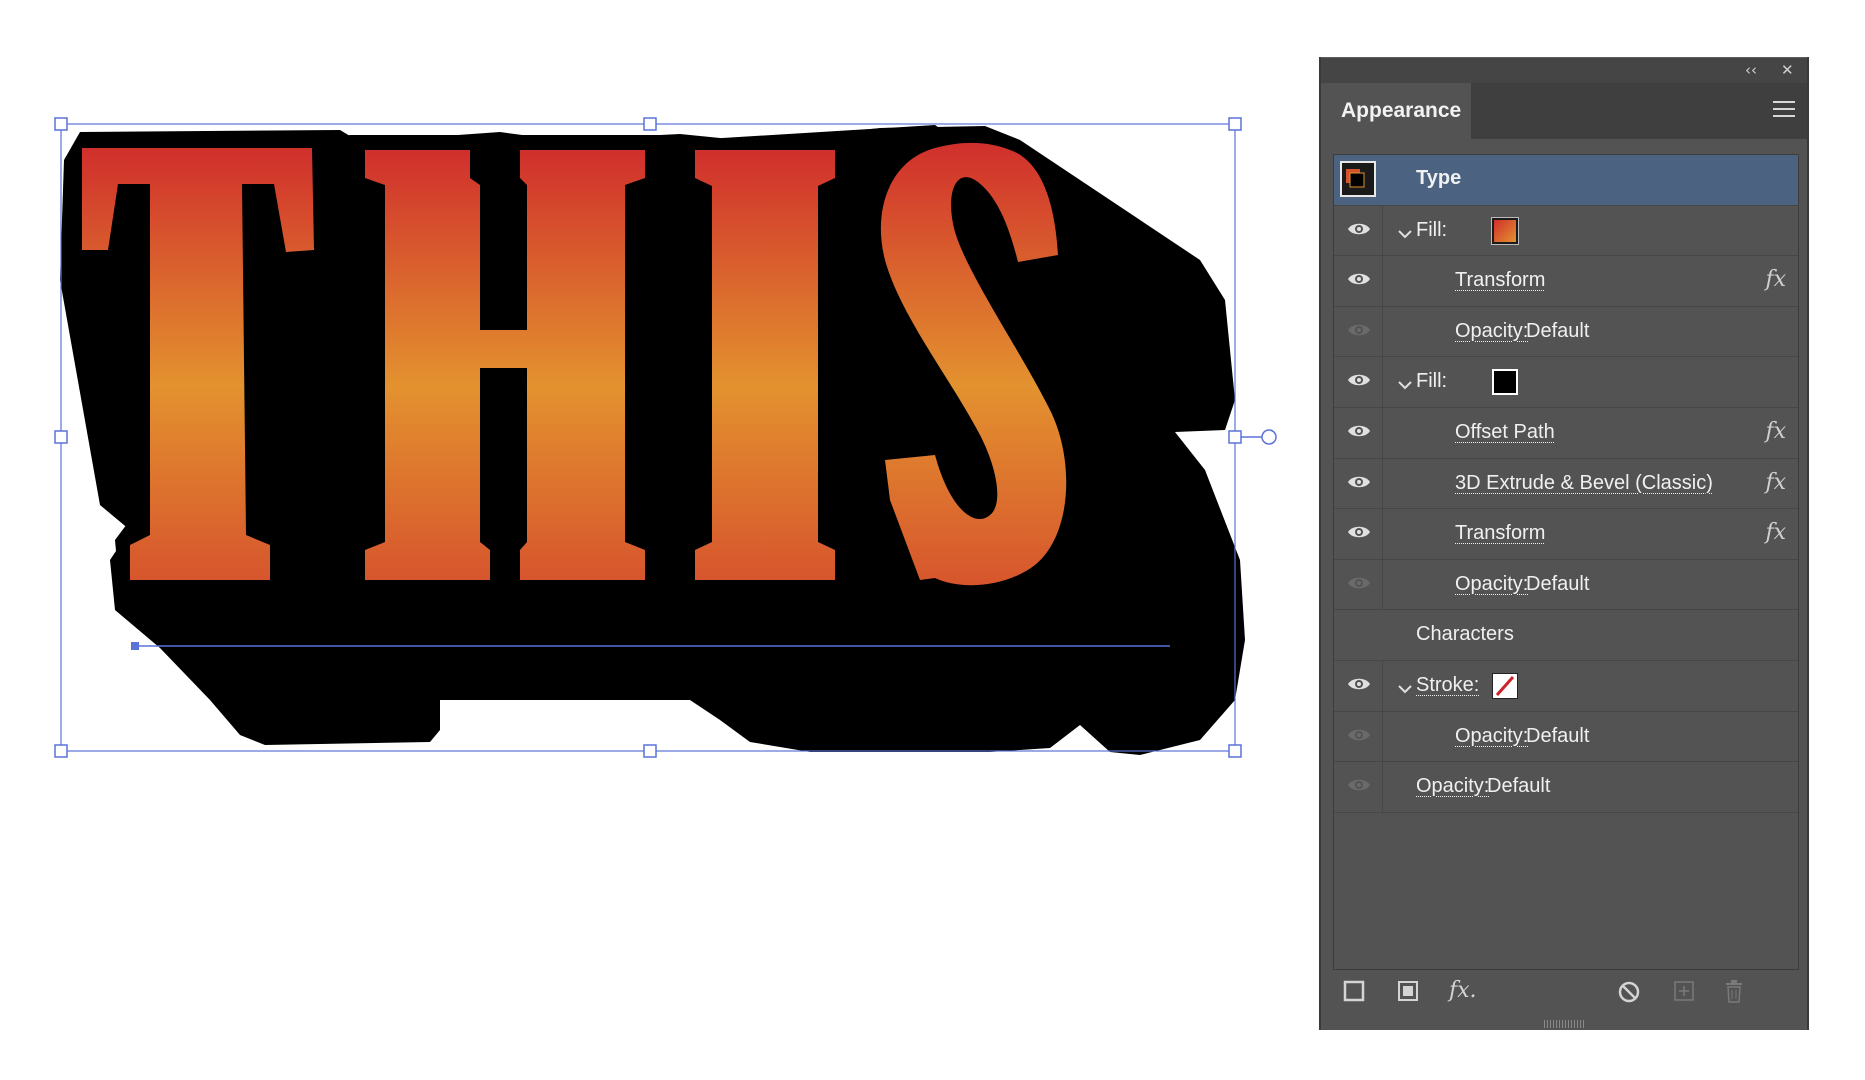 The width and height of the screenshot is (1865, 1080). I want to click on appearance-row-effect: Offset Path fx, so click(1566, 433).